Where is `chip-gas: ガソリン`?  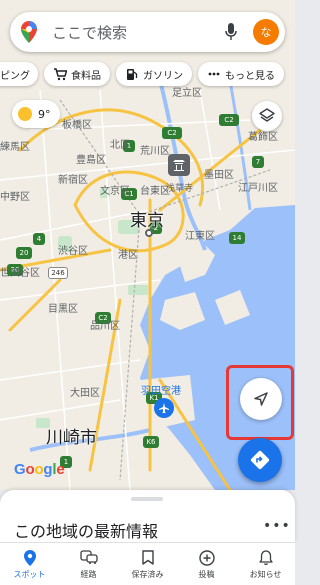
chip-gas: ガソリン is located at coordinates (154, 74).